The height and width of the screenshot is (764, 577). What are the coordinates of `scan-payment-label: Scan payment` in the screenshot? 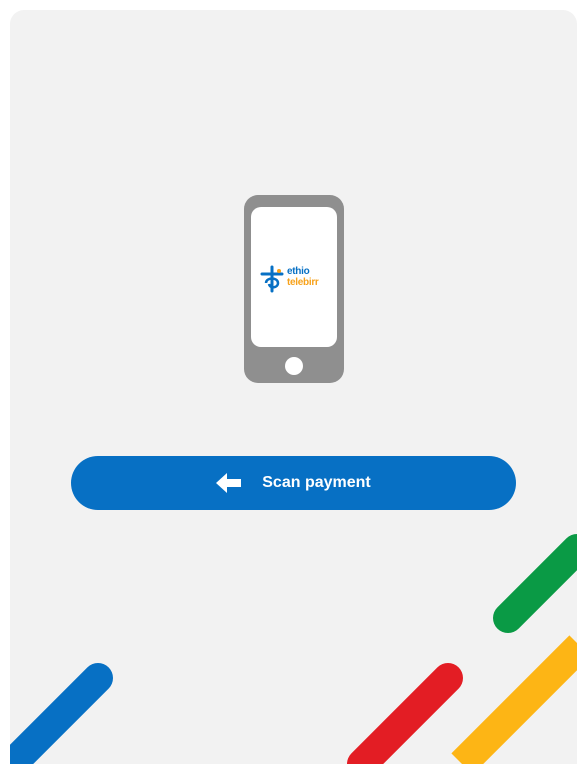 It's located at (316, 482).